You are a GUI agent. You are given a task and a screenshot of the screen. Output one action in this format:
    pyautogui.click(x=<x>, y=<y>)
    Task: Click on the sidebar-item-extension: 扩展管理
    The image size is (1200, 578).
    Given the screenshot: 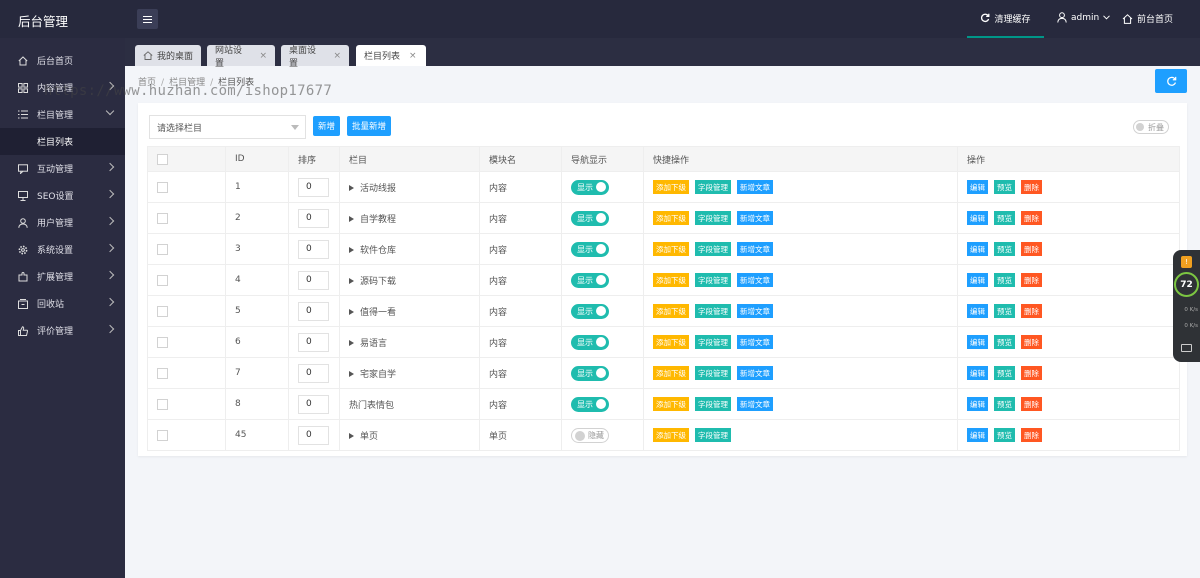 What is the action you would take?
    pyautogui.click(x=62, y=276)
    